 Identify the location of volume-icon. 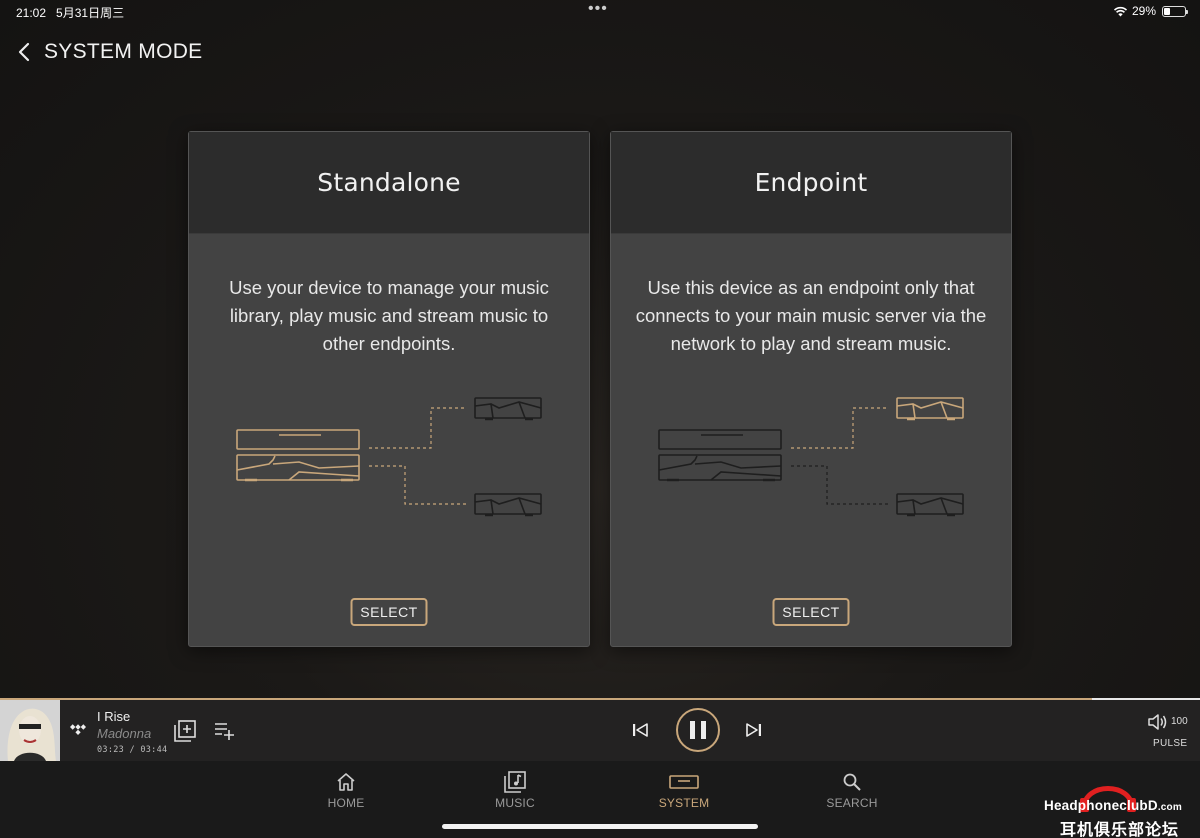
(1158, 722).